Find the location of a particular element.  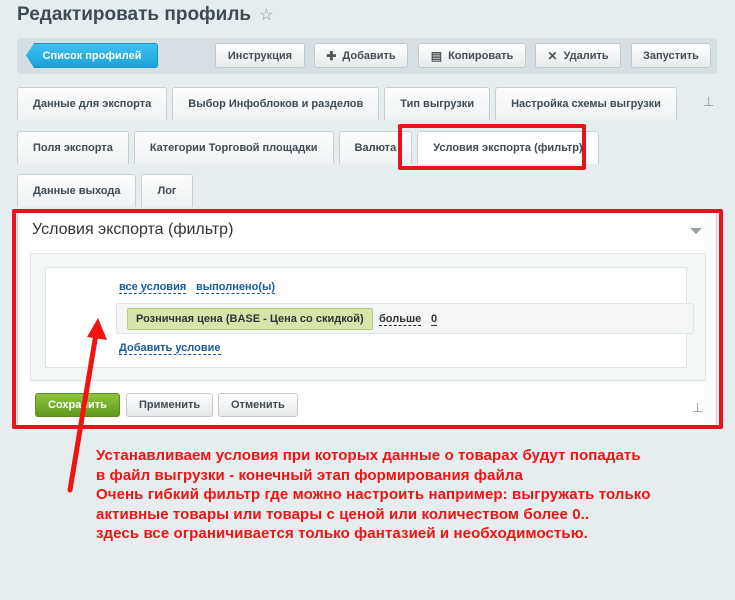

add-condition-link: Добавить условие is located at coordinates (170, 348).